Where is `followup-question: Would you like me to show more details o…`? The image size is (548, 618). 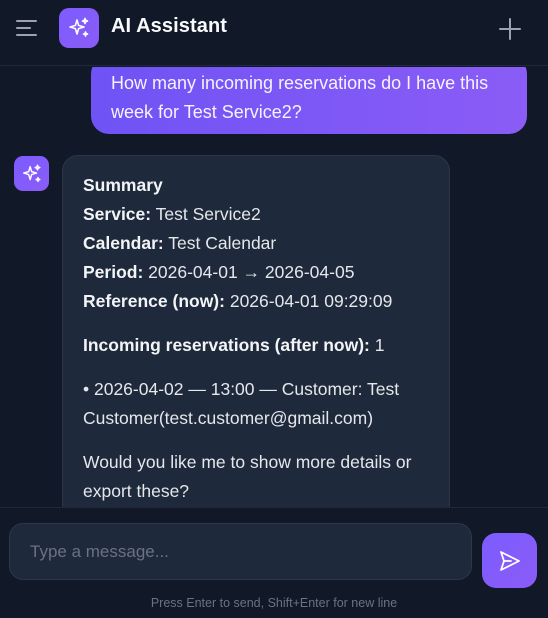
followup-question: Would you like me to show more details o… is located at coordinates (247, 476).